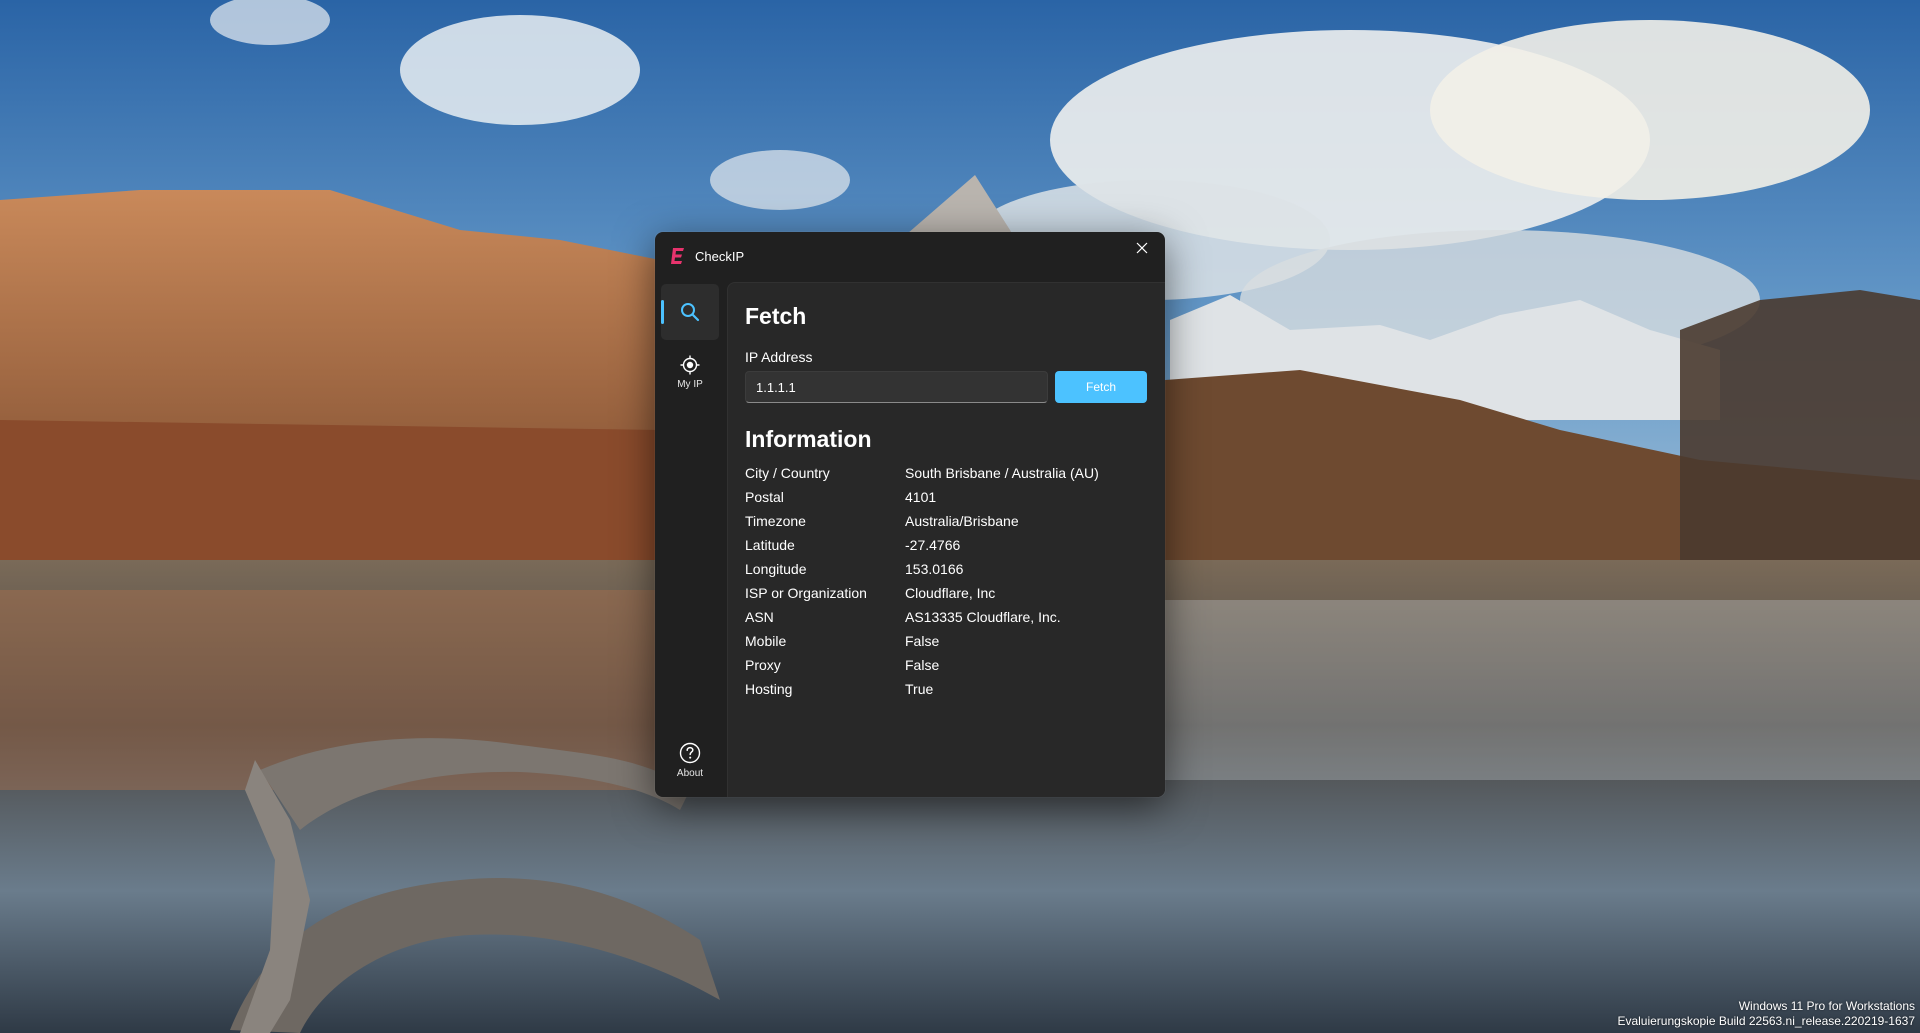 This screenshot has height=1033, width=1920. I want to click on nav-selection-indicator, so click(662, 312).